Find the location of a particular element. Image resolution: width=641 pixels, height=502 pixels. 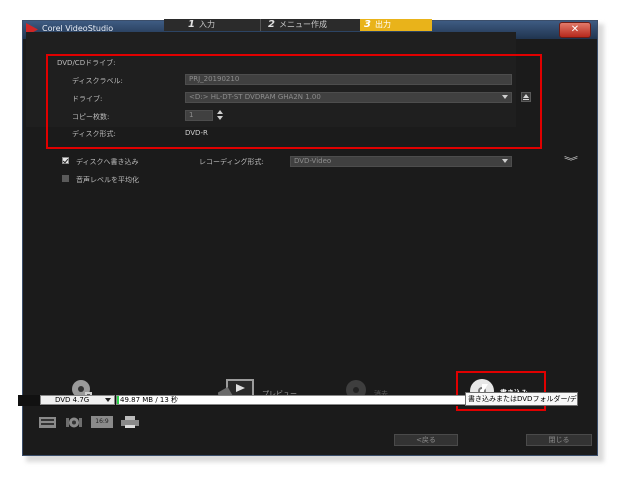

capacity-text: 49.87 MB / 13 秒 is located at coordinates (149, 400).